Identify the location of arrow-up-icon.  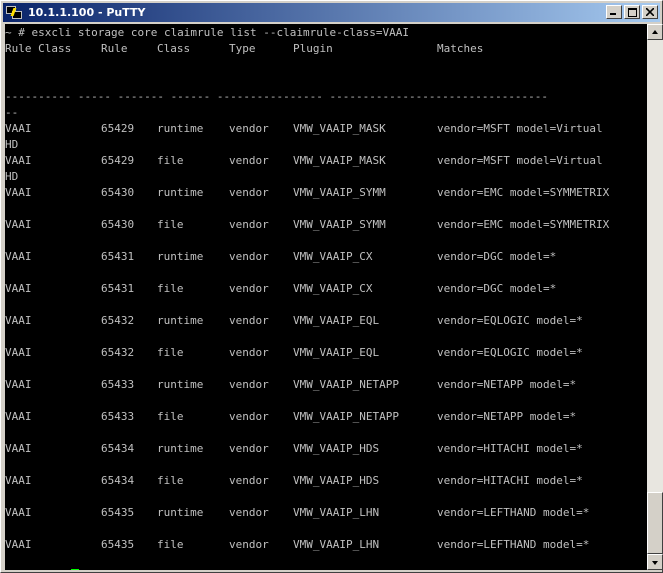
(655, 32).